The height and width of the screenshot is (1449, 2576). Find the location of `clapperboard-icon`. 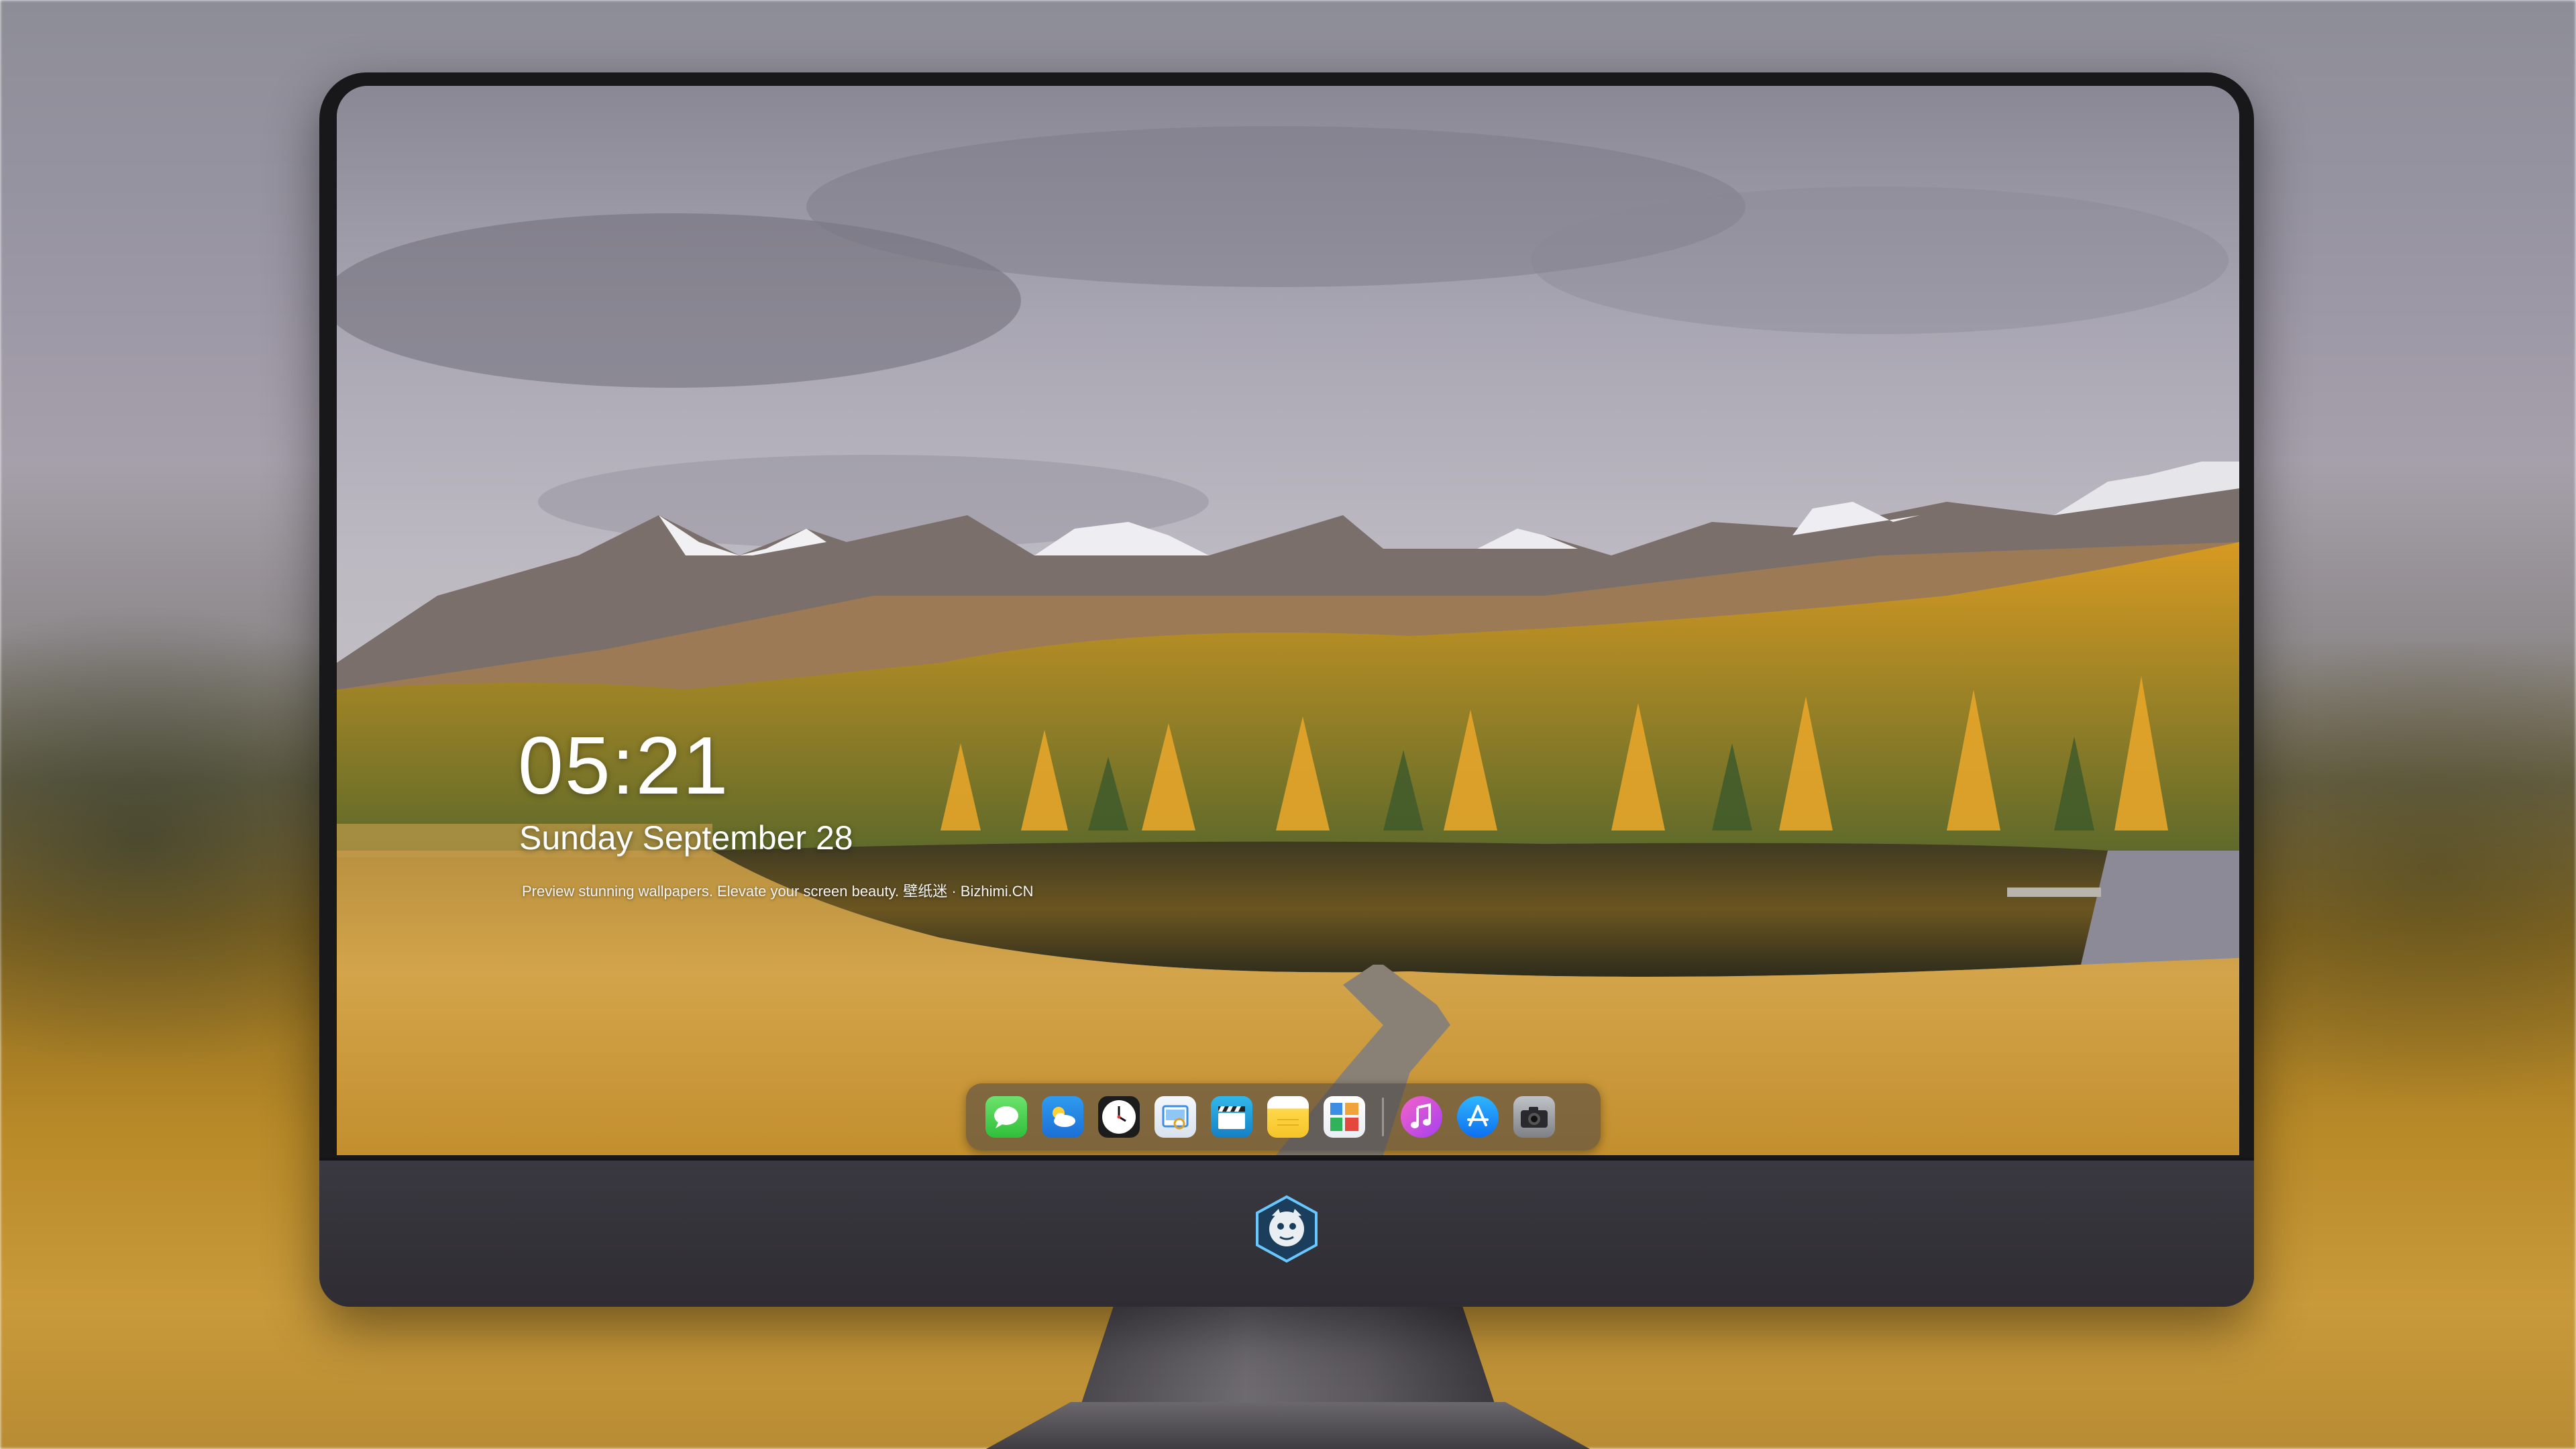

clapperboard-icon is located at coordinates (1231, 1117).